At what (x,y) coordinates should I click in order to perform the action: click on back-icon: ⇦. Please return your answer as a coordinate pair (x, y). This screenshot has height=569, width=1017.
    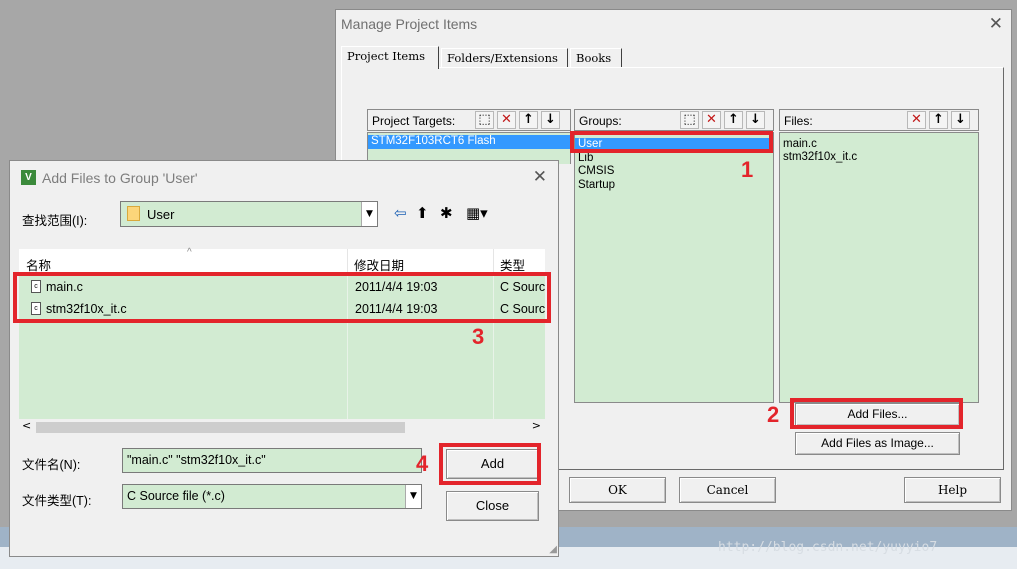
    Looking at the image, I should click on (400, 213).